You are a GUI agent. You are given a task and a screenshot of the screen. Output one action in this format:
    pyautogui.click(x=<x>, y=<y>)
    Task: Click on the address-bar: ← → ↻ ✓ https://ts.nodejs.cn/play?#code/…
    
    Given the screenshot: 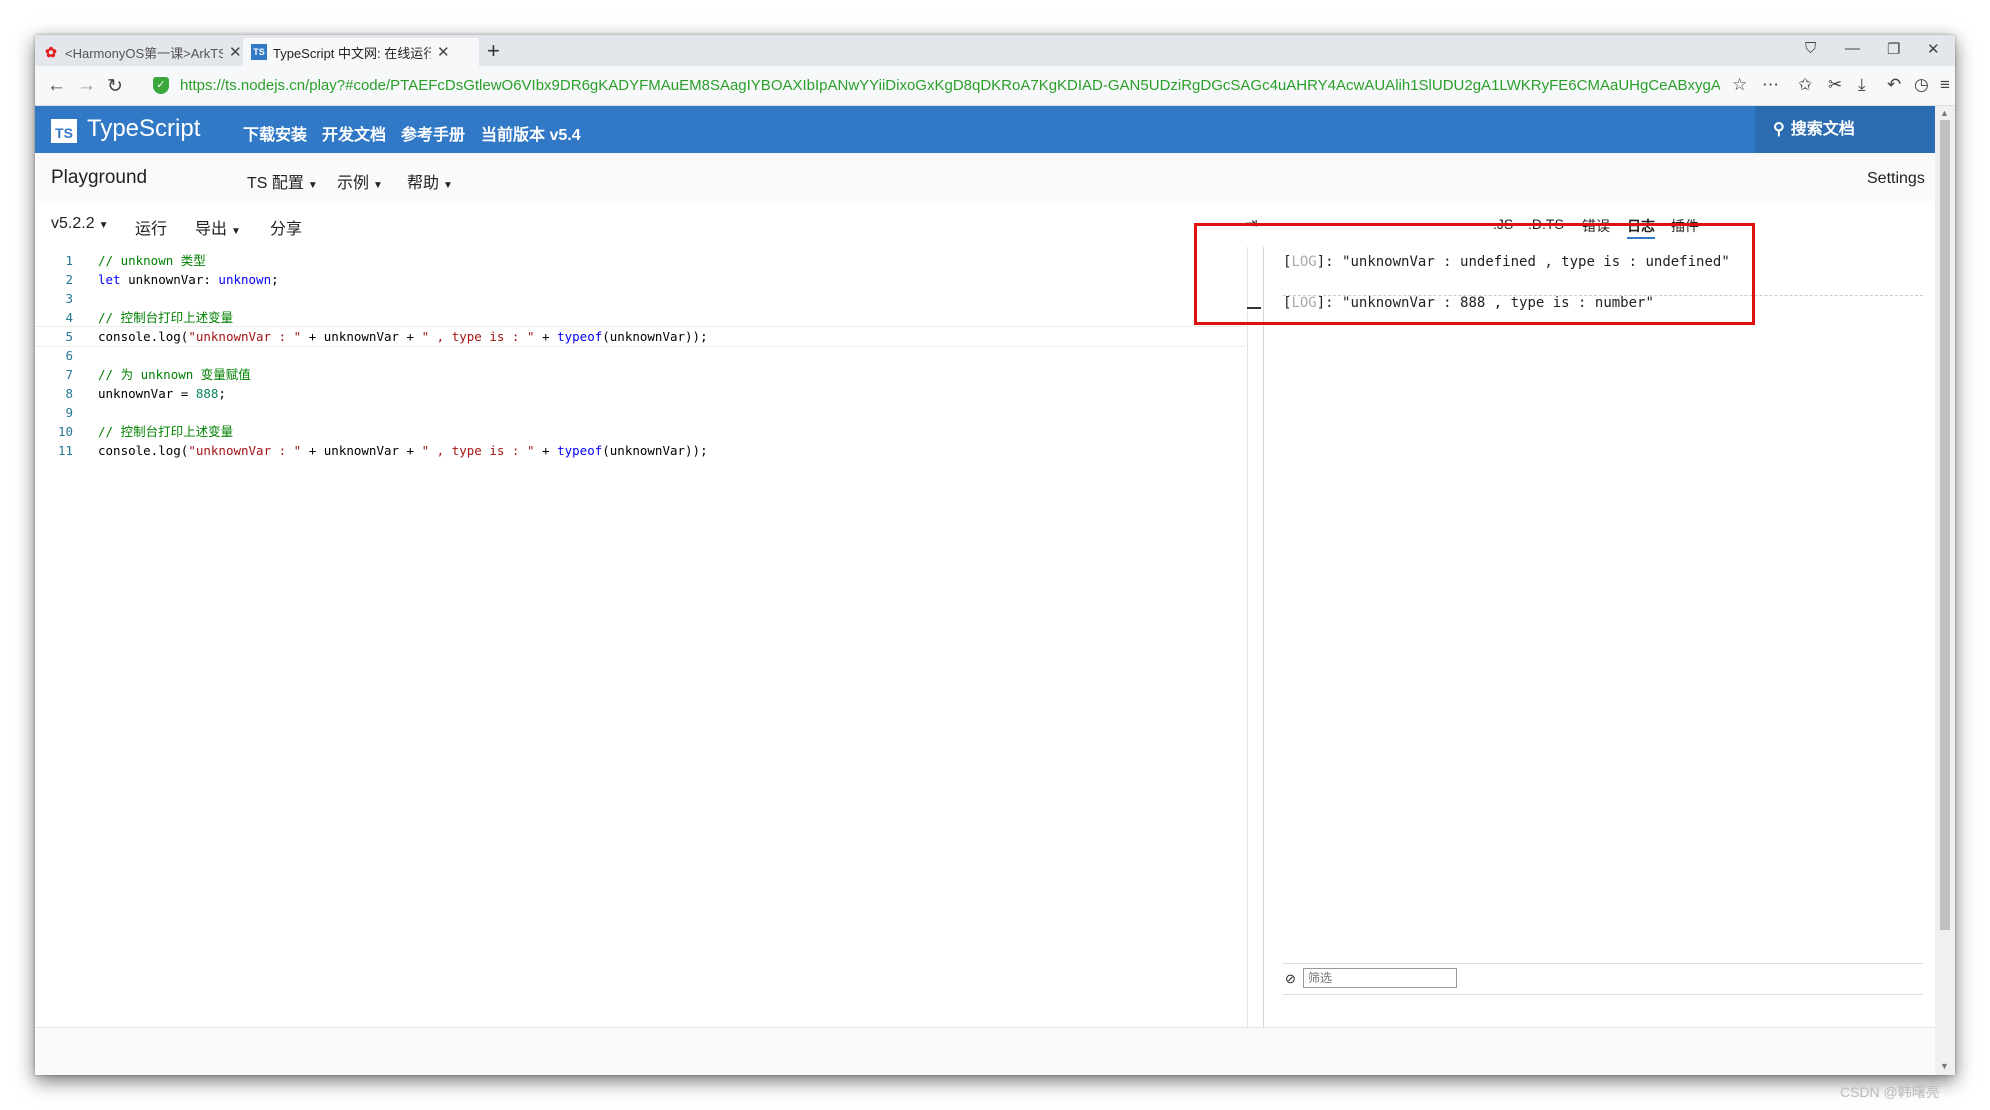 What is the action you would take?
    pyautogui.click(x=995, y=86)
    